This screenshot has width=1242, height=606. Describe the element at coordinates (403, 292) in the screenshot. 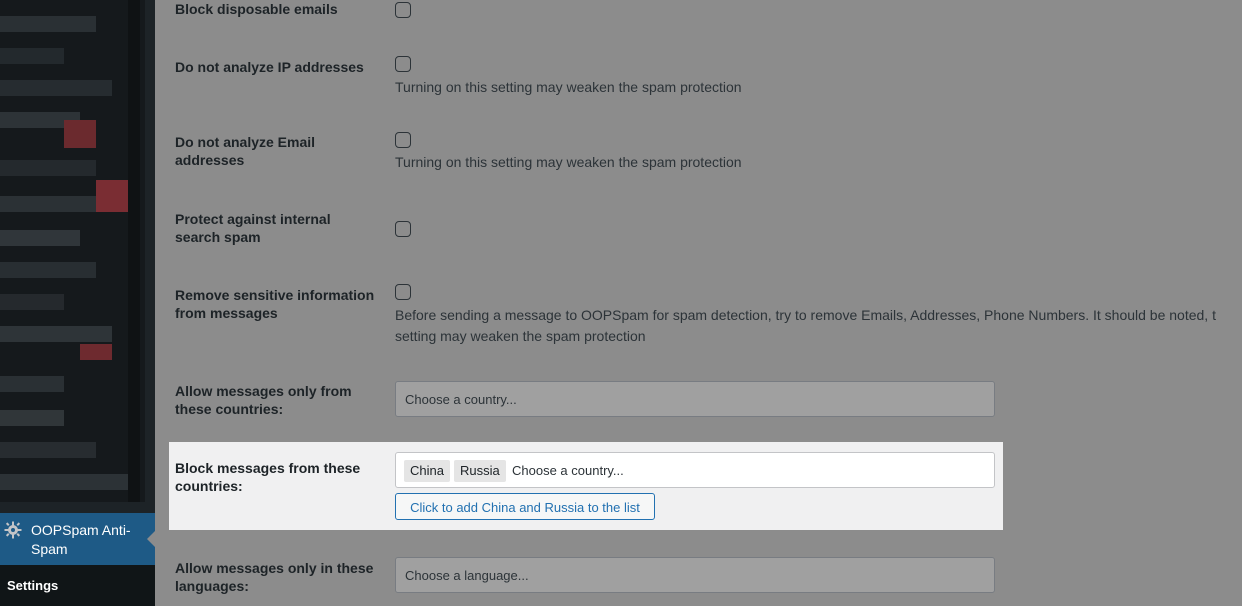

I see `remove-sensitive-checkbox` at that location.